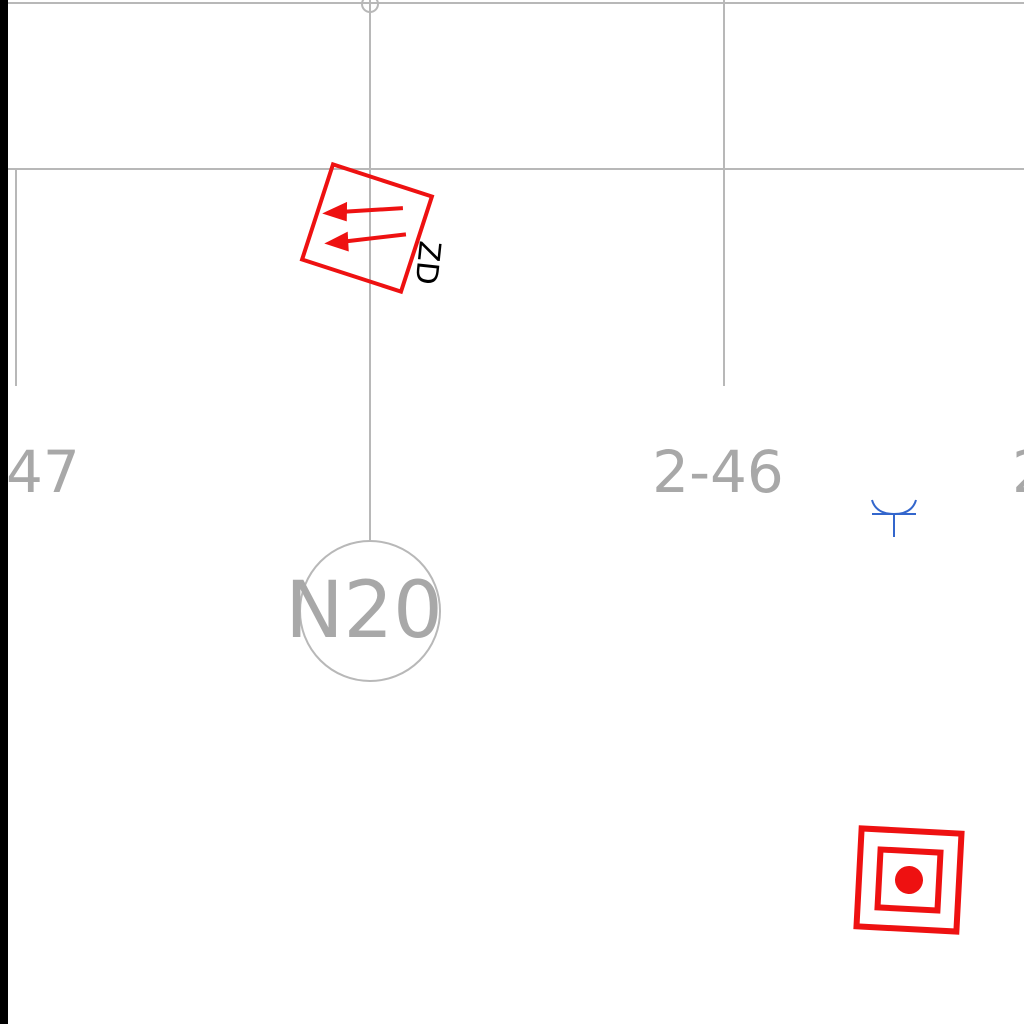 The height and width of the screenshot is (1024, 1024). What do you see at coordinates (894, 518) in the screenshot?
I see `y-antenna-icon` at bounding box center [894, 518].